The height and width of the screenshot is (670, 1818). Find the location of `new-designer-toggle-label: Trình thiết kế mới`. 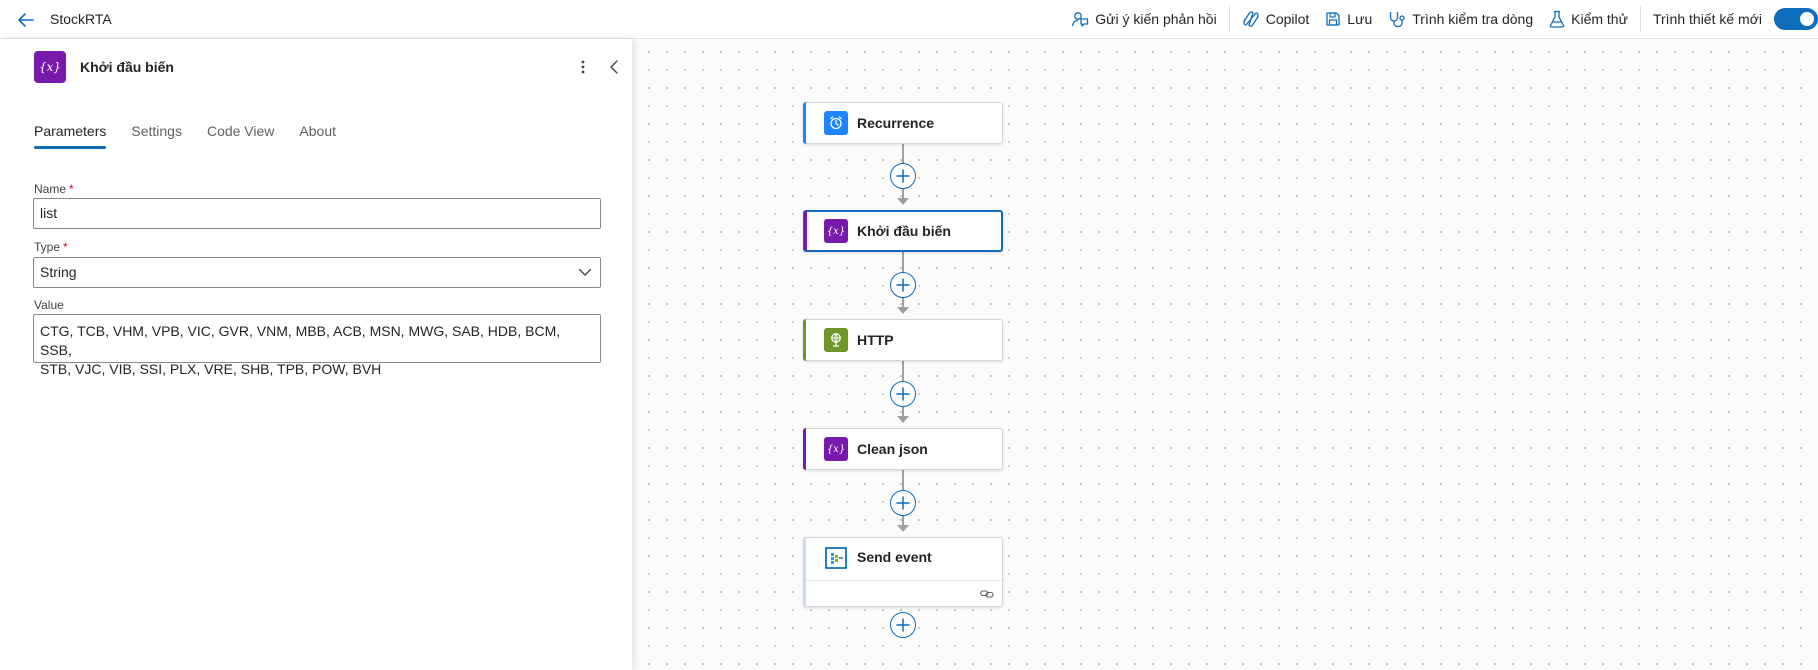

new-designer-toggle-label: Trình thiết kế mới is located at coordinates (1731, 19).